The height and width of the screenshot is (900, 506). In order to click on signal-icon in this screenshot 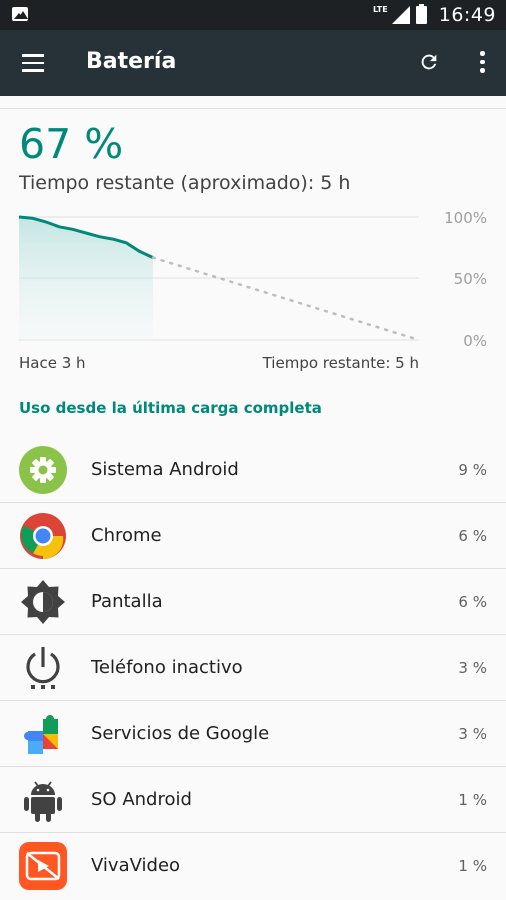, I will do `click(400, 15)`.